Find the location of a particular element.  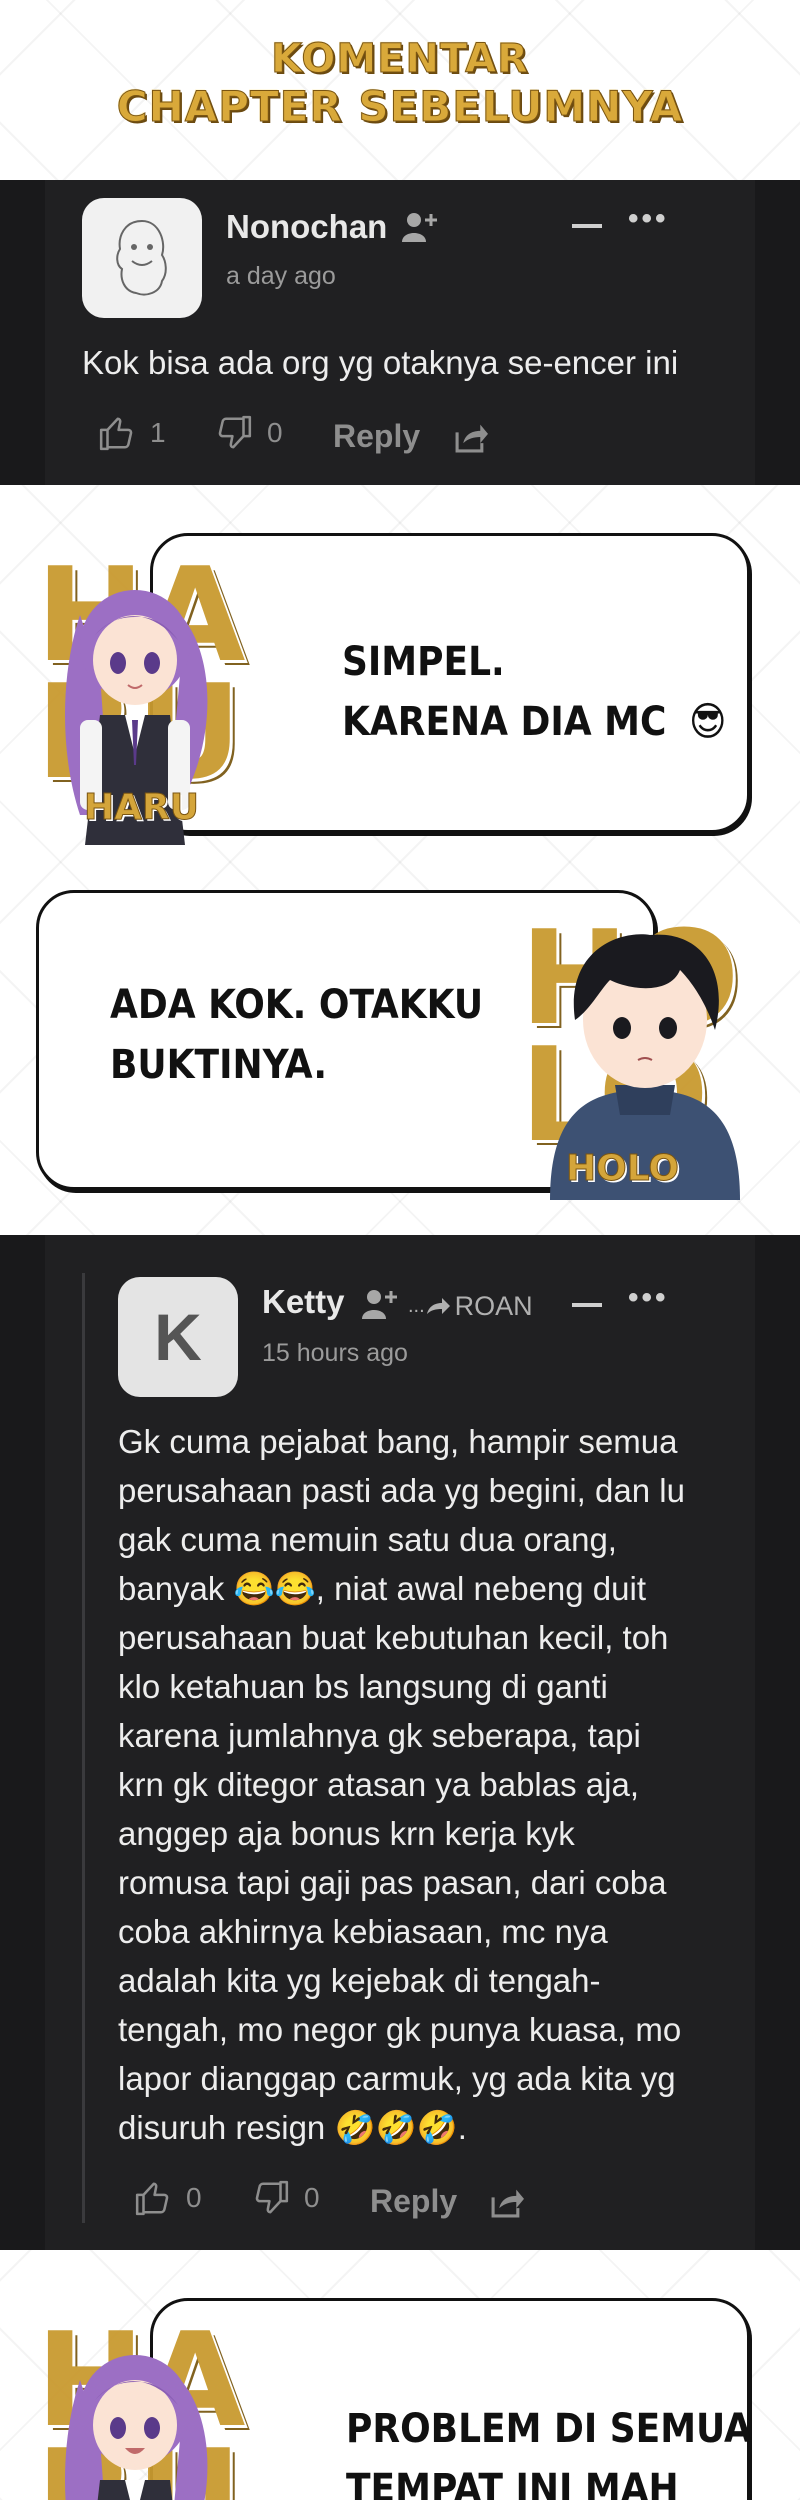

bubble-line-2: BUKTINYA. is located at coordinates (219, 1065).